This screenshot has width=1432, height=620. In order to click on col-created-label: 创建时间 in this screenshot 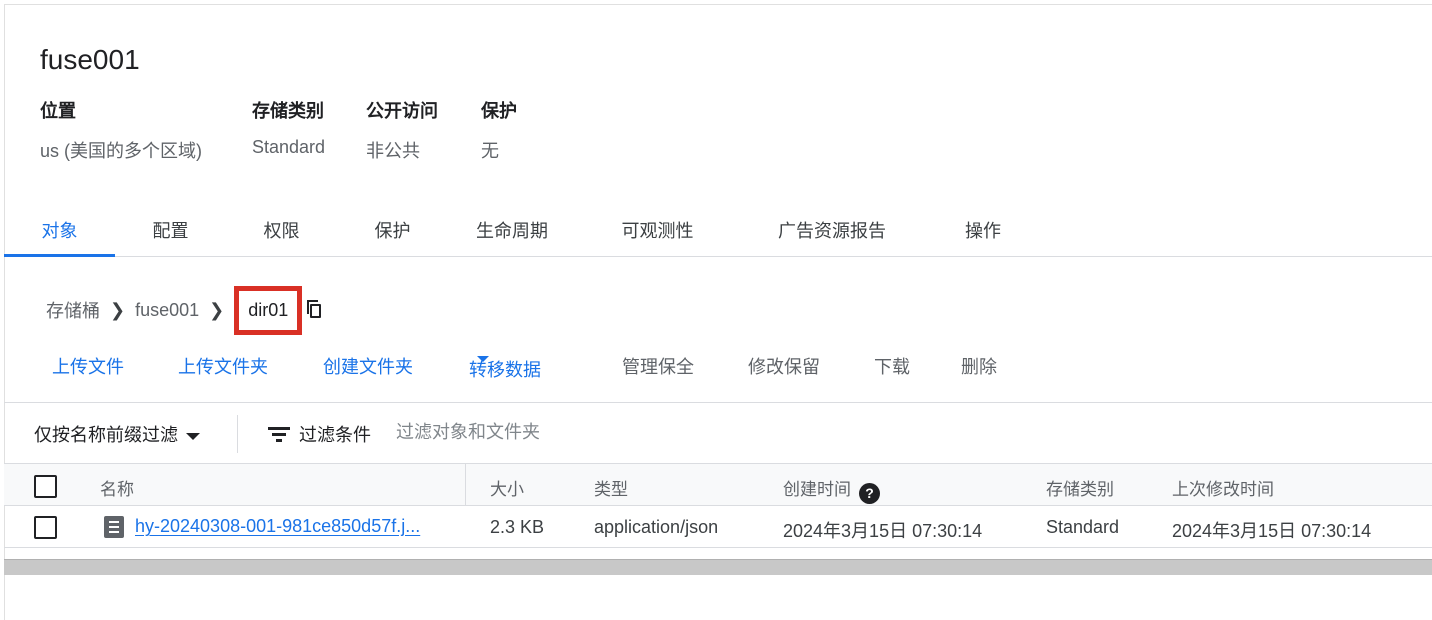, I will do `click(817, 489)`.